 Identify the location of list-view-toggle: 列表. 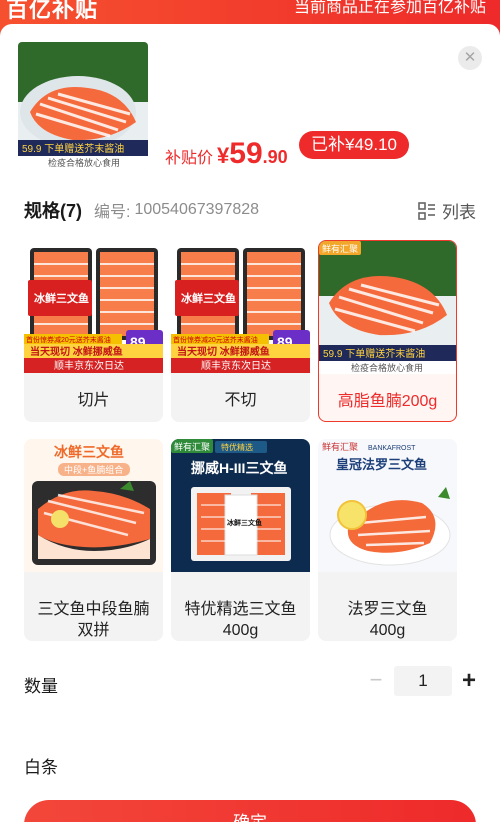
(447, 210).